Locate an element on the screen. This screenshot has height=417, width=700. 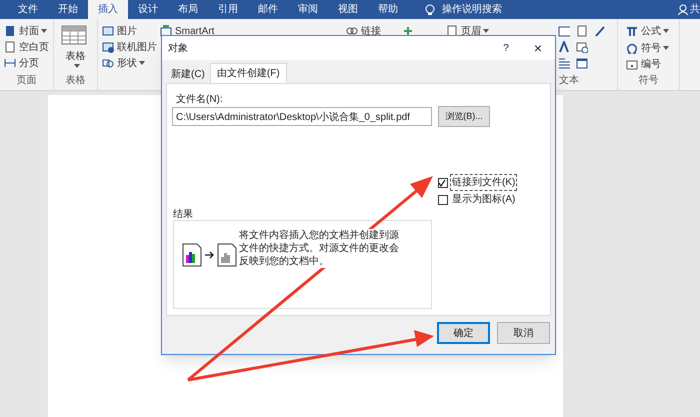
chart-document-icon is located at coordinates (227, 255).